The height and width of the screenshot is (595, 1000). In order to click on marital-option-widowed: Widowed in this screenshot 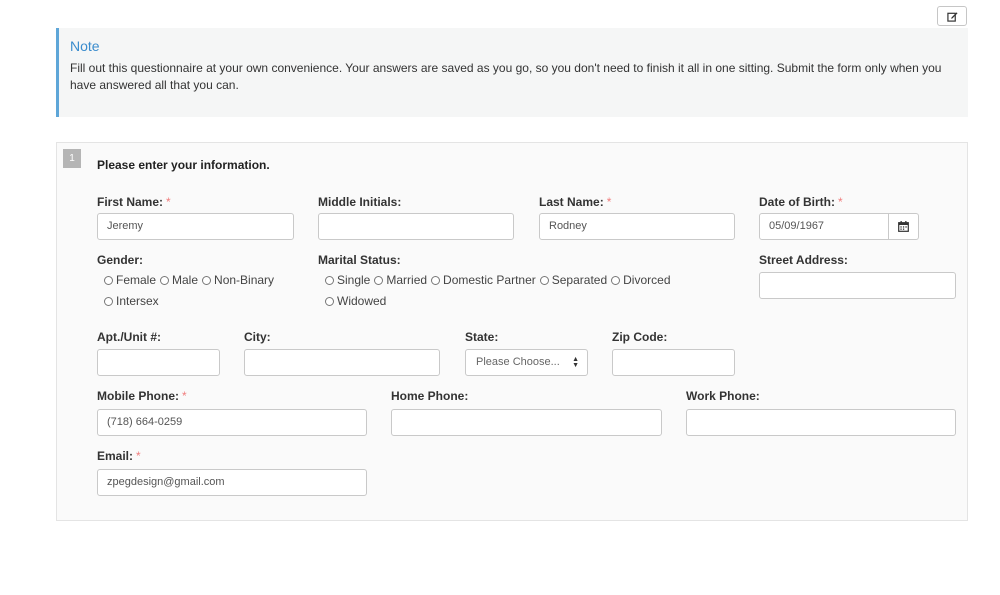, I will do `click(355, 301)`.